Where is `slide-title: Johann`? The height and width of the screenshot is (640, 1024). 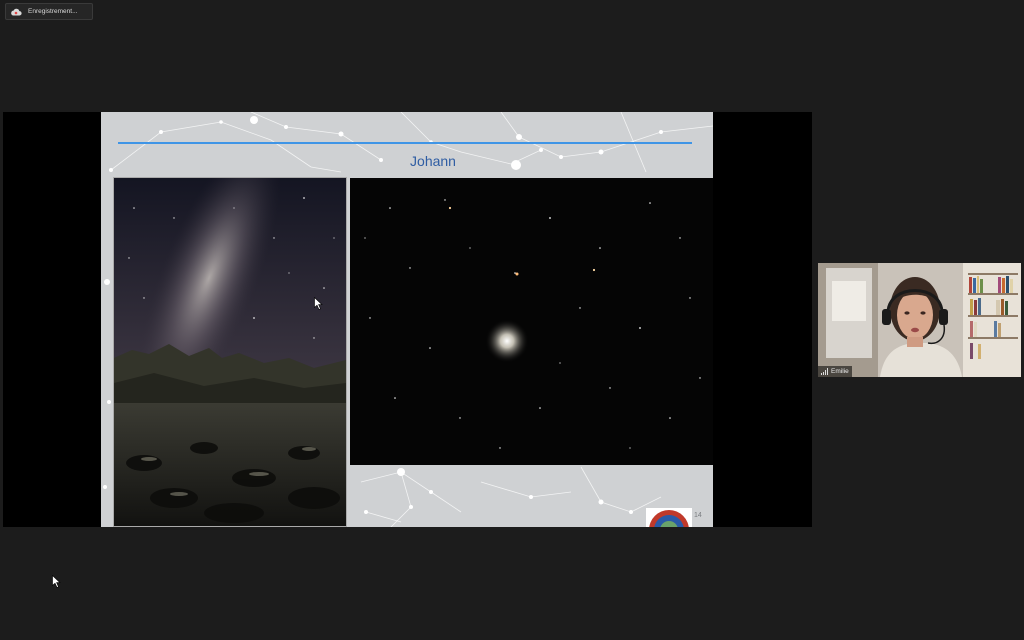 slide-title: Johann is located at coordinates (433, 161).